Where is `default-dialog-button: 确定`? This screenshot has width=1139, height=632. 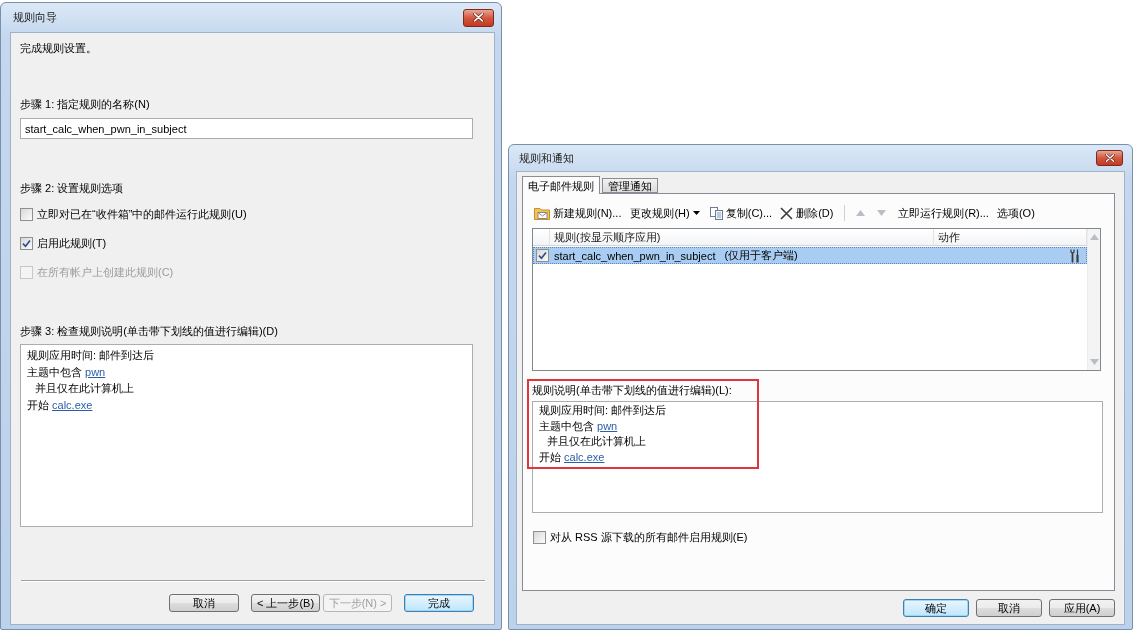 default-dialog-button: 确定 is located at coordinates (936, 608).